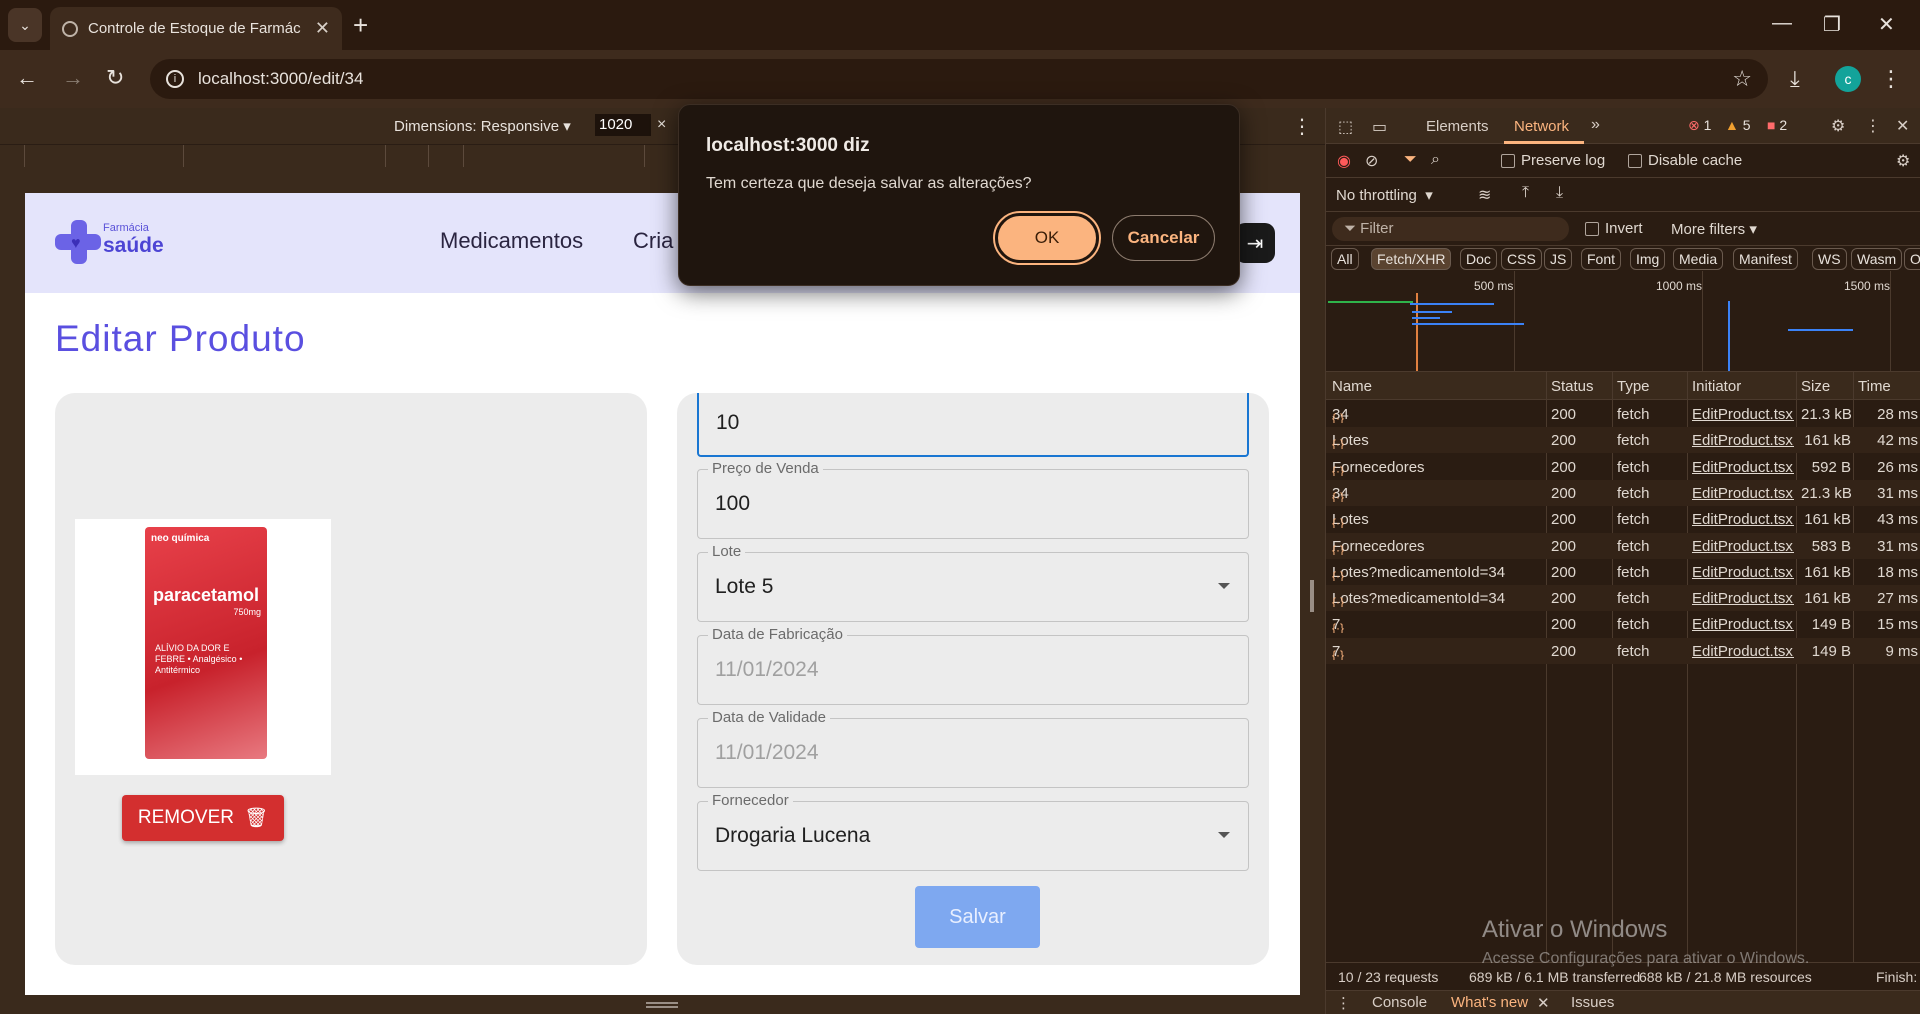 The width and height of the screenshot is (1920, 1014). Describe the element at coordinates (1352, 386) in the screenshot. I see `col-name: Name` at that location.